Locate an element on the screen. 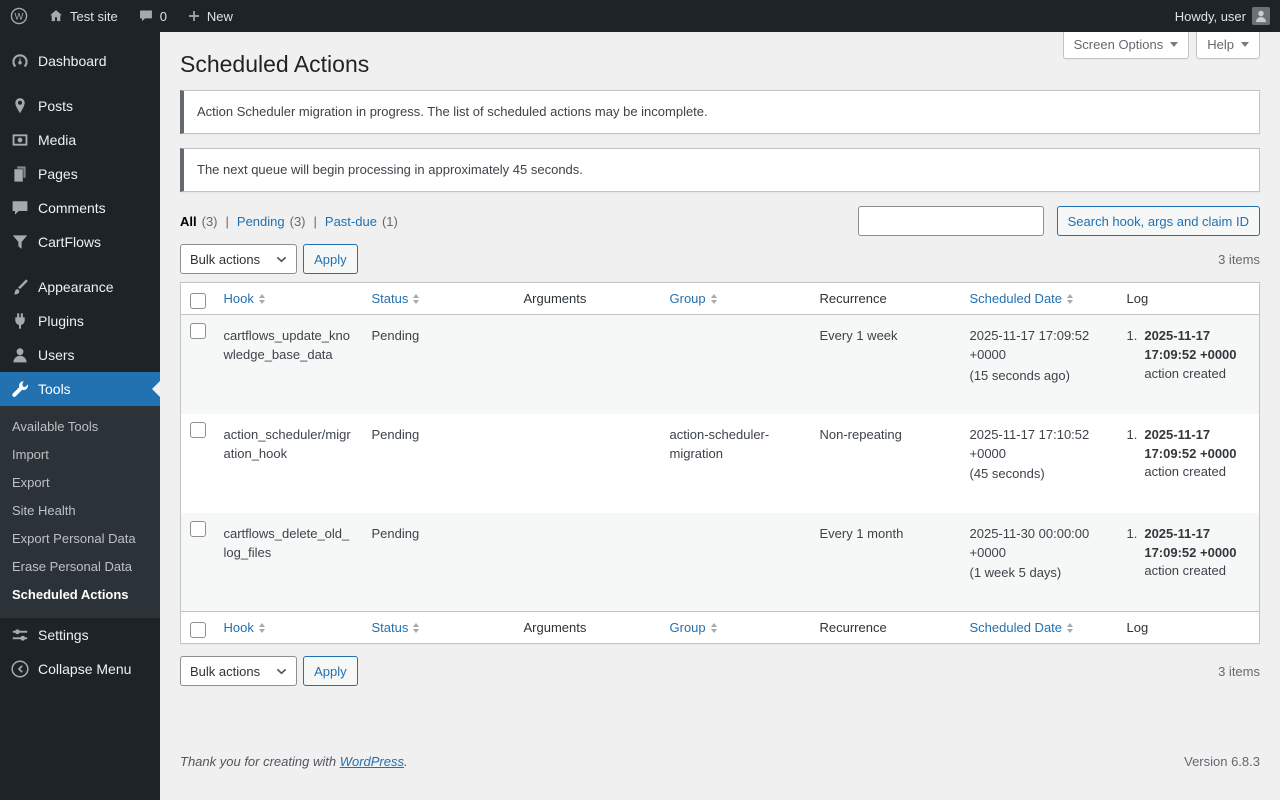 The image size is (1280, 800). column-sort-group: Group is located at coordinates (693, 298).